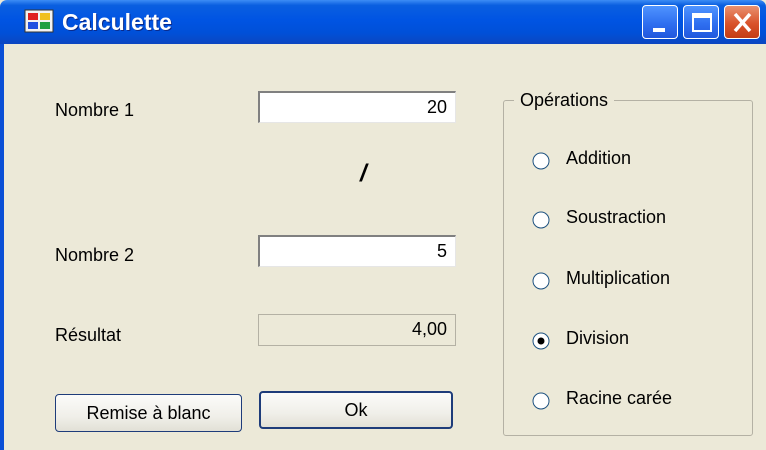 This screenshot has width=766, height=450. Describe the element at coordinates (95, 110) in the screenshot. I see `nombre1-label: Nombre 1` at that location.